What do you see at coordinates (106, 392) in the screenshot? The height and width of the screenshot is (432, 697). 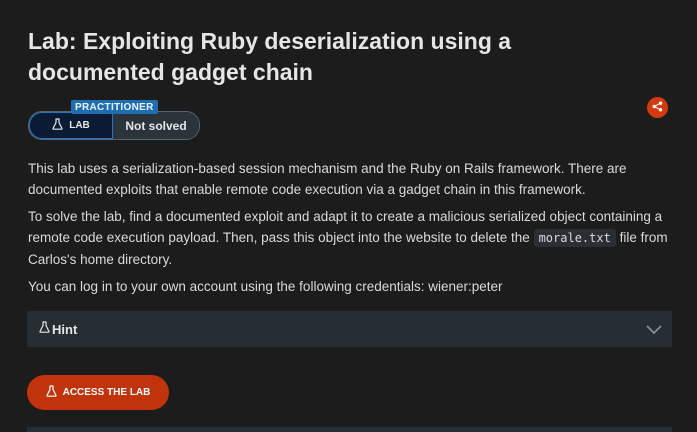 I see `access-lab-label: ACCESS THE LAB` at bounding box center [106, 392].